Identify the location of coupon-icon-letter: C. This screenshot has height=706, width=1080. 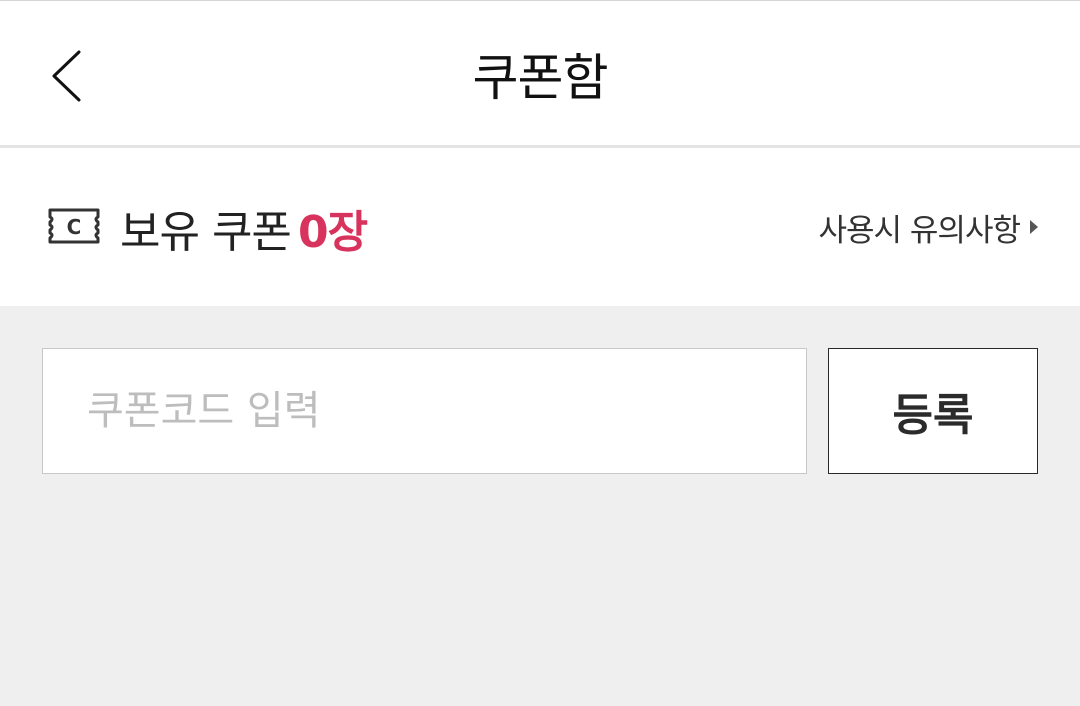
(74, 227).